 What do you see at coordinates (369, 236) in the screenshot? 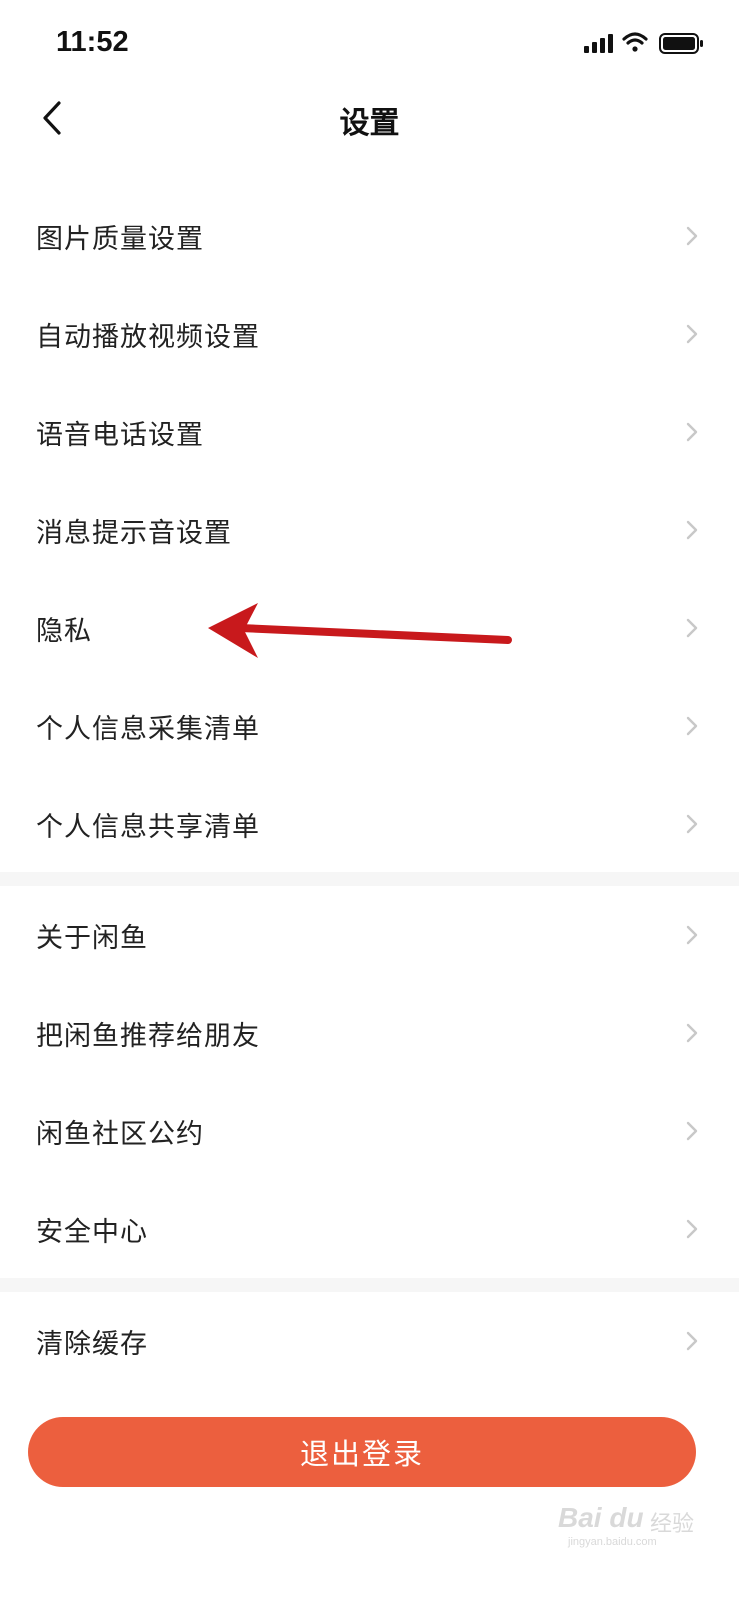
I see `settings-item-image-quality: 图片质量设置` at bounding box center [369, 236].